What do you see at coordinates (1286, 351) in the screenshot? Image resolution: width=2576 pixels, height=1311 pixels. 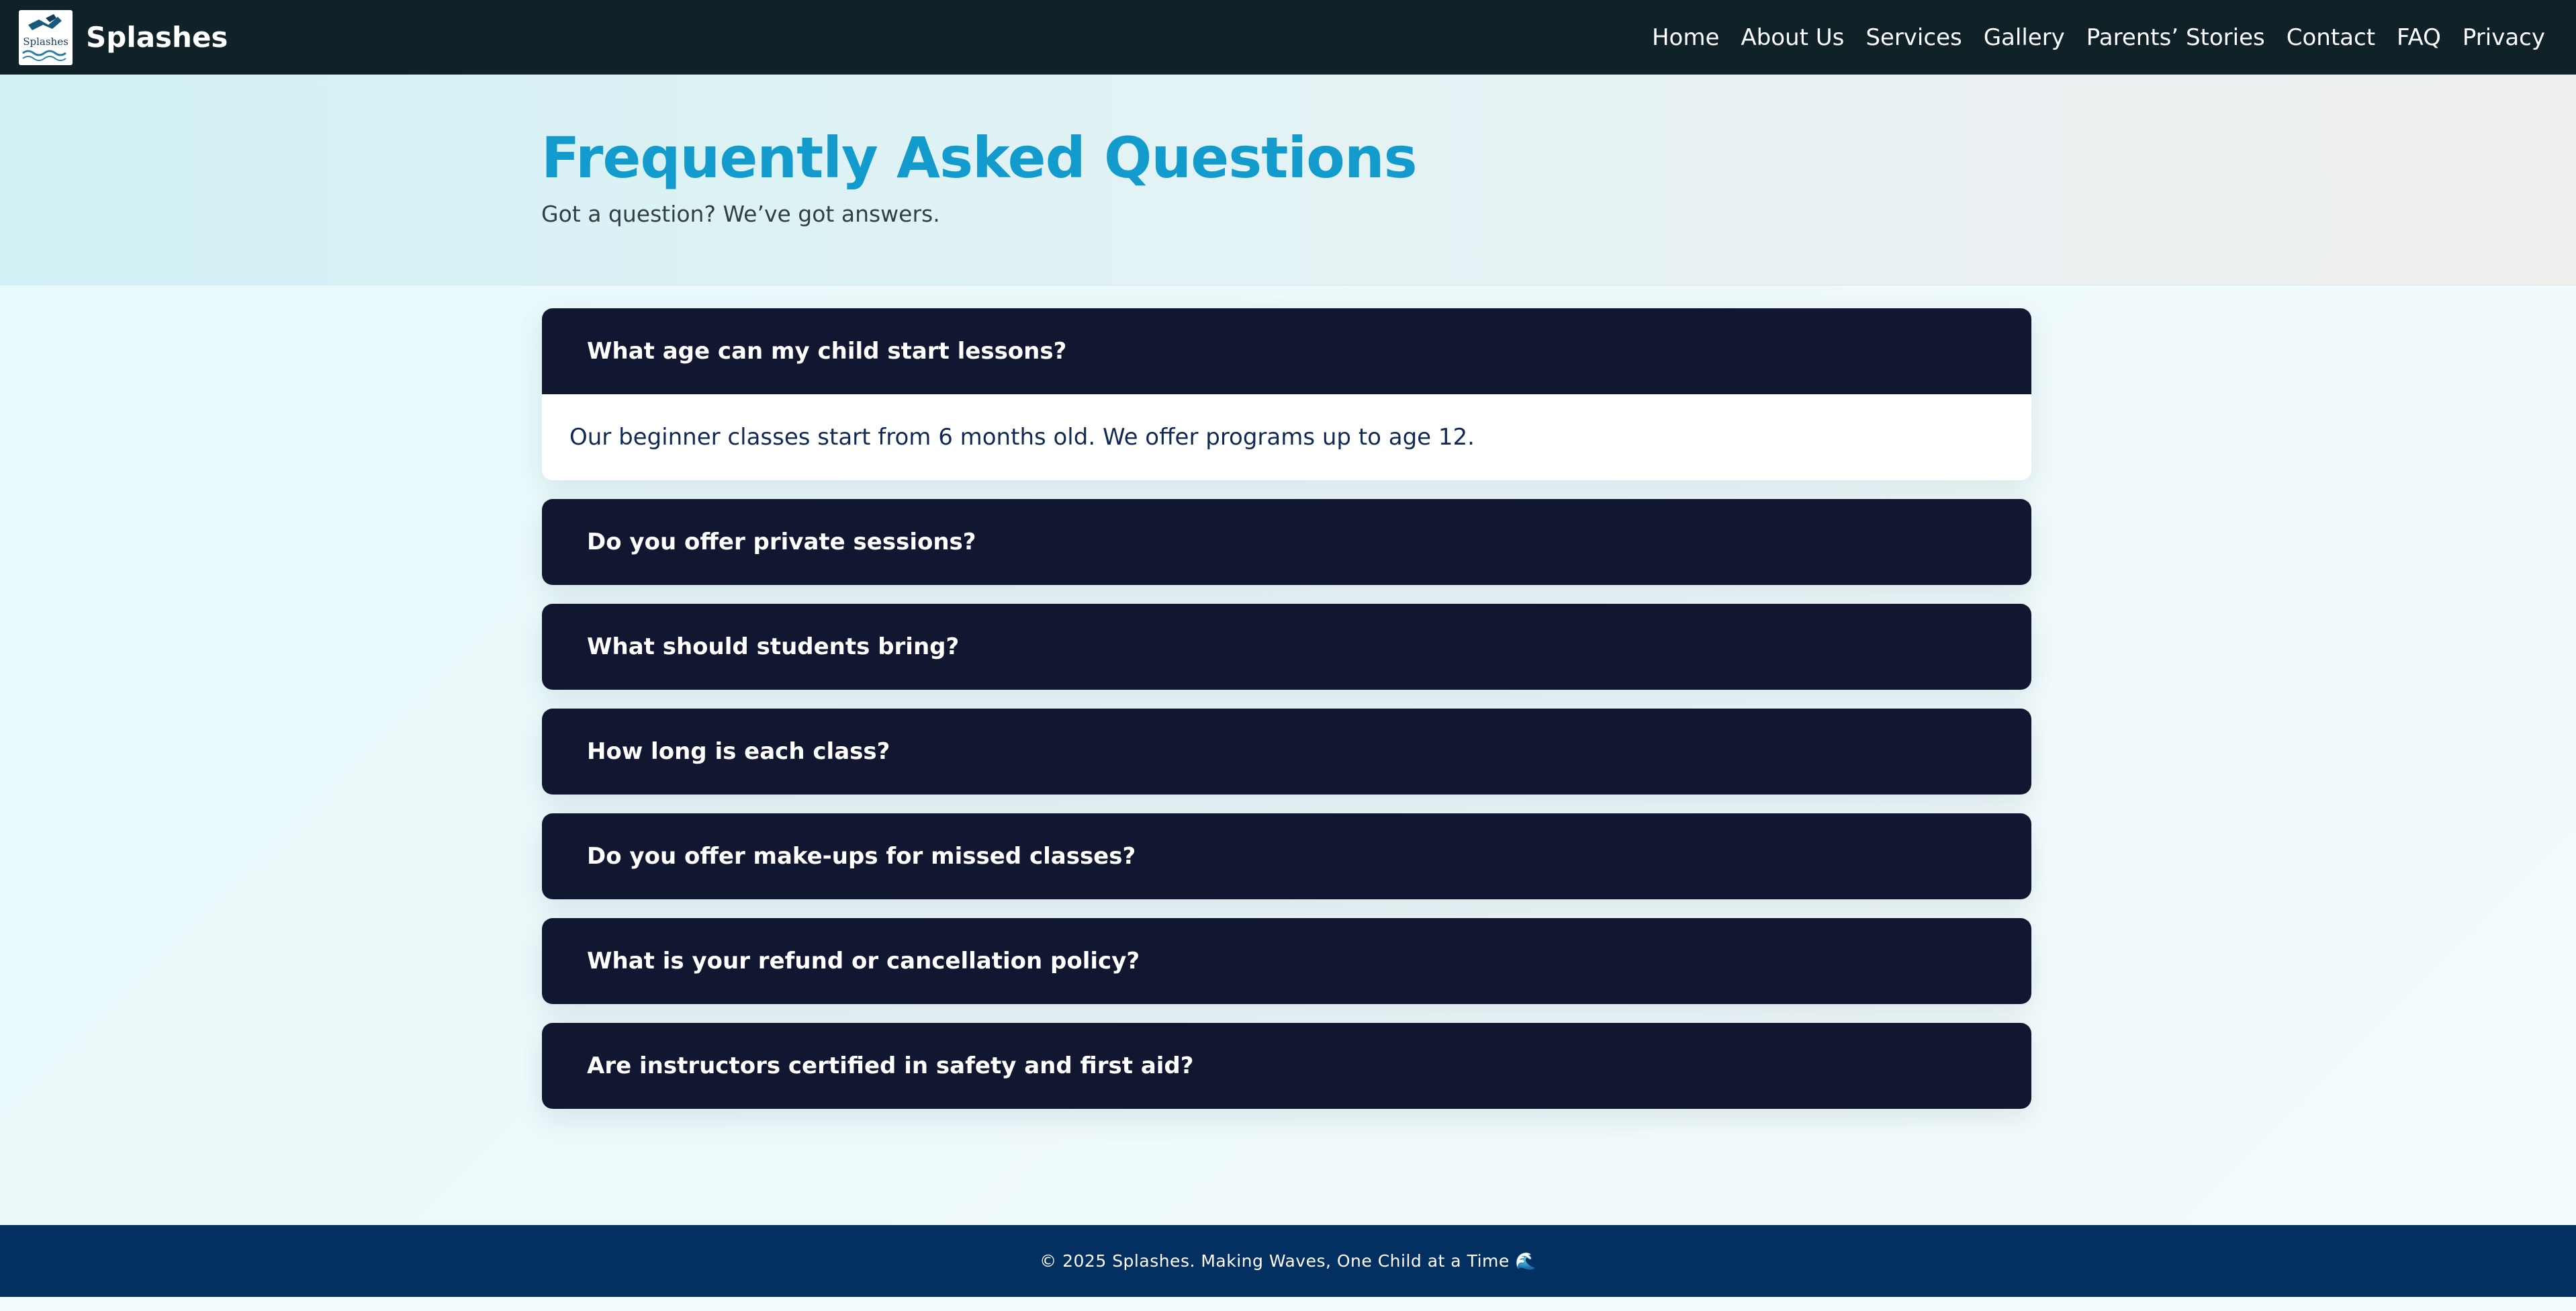 I see `faq-question-button: What age can my child start lessons?` at bounding box center [1286, 351].